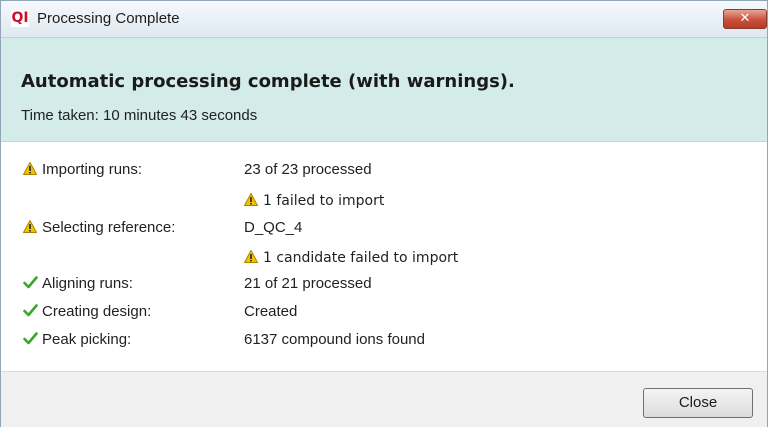 This screenshot has height=427, width=768. Describe the element at coordinates (698, 403) in the screenshot. I see `close-button: Close` at that location.